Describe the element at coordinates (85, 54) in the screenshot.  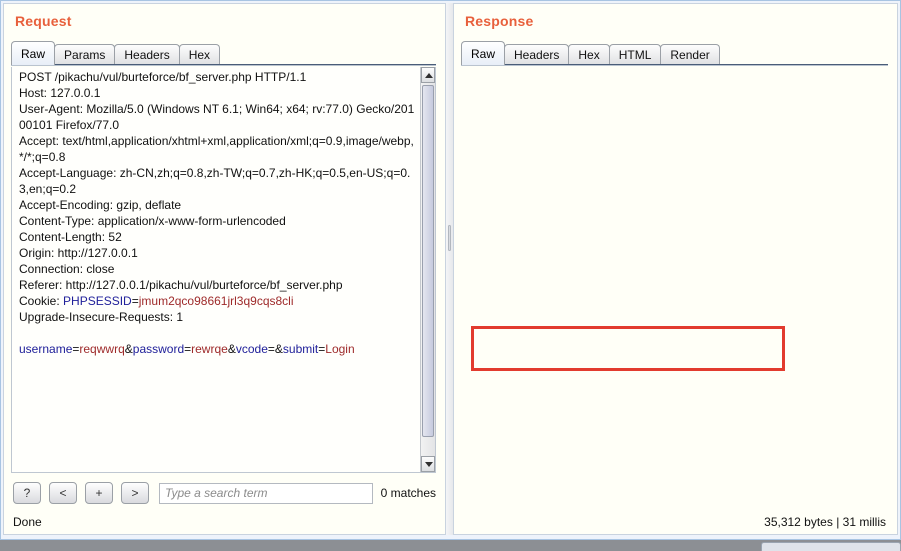
I see `request-tab-params: Params` at that location.